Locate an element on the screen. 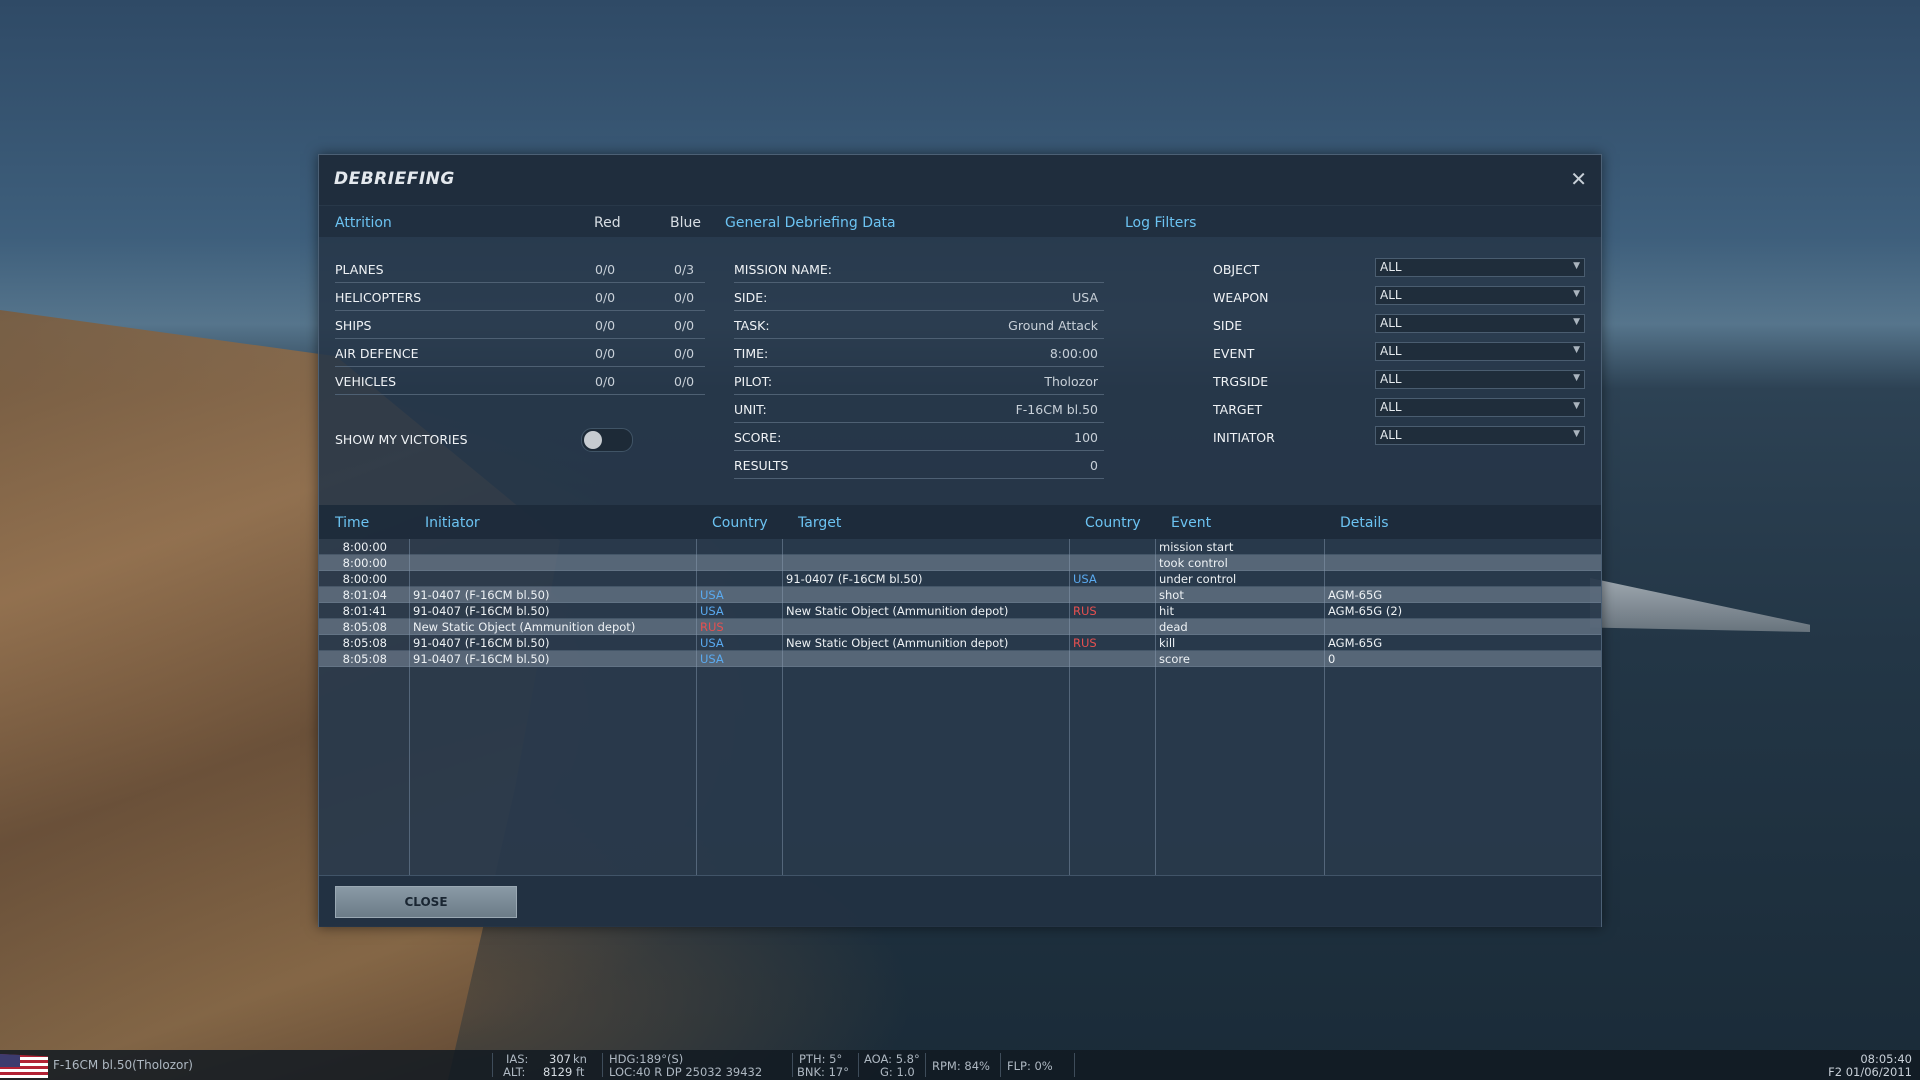 This screenshot has width=1920, height=1080. general-row: UNIT: F-16CM bl.50 is located at coordinates (919, 409).